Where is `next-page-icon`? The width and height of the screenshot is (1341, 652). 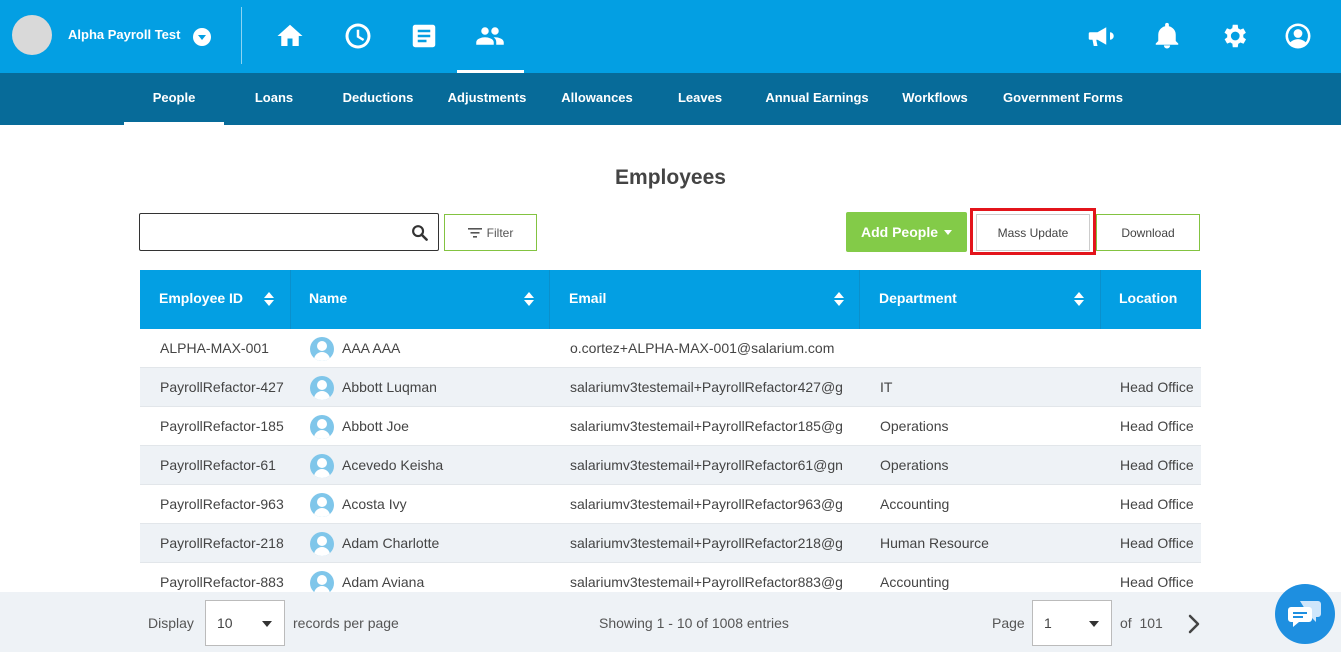
next-page-icon is located at coordinates (1194, 624).